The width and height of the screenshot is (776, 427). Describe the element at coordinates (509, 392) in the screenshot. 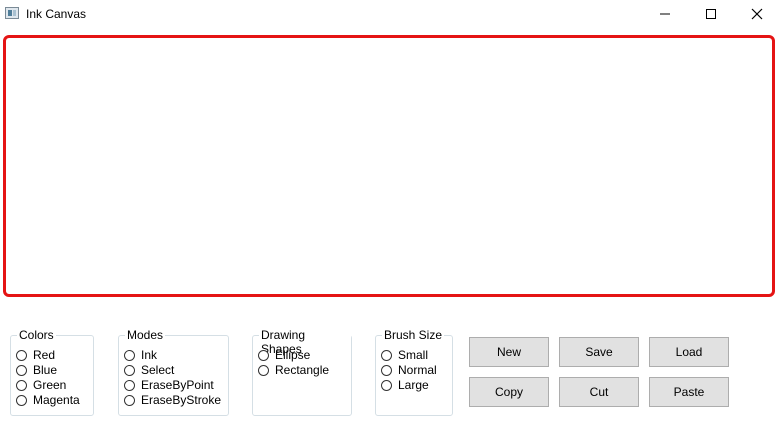

I see `copy-button: Copy` at that location.